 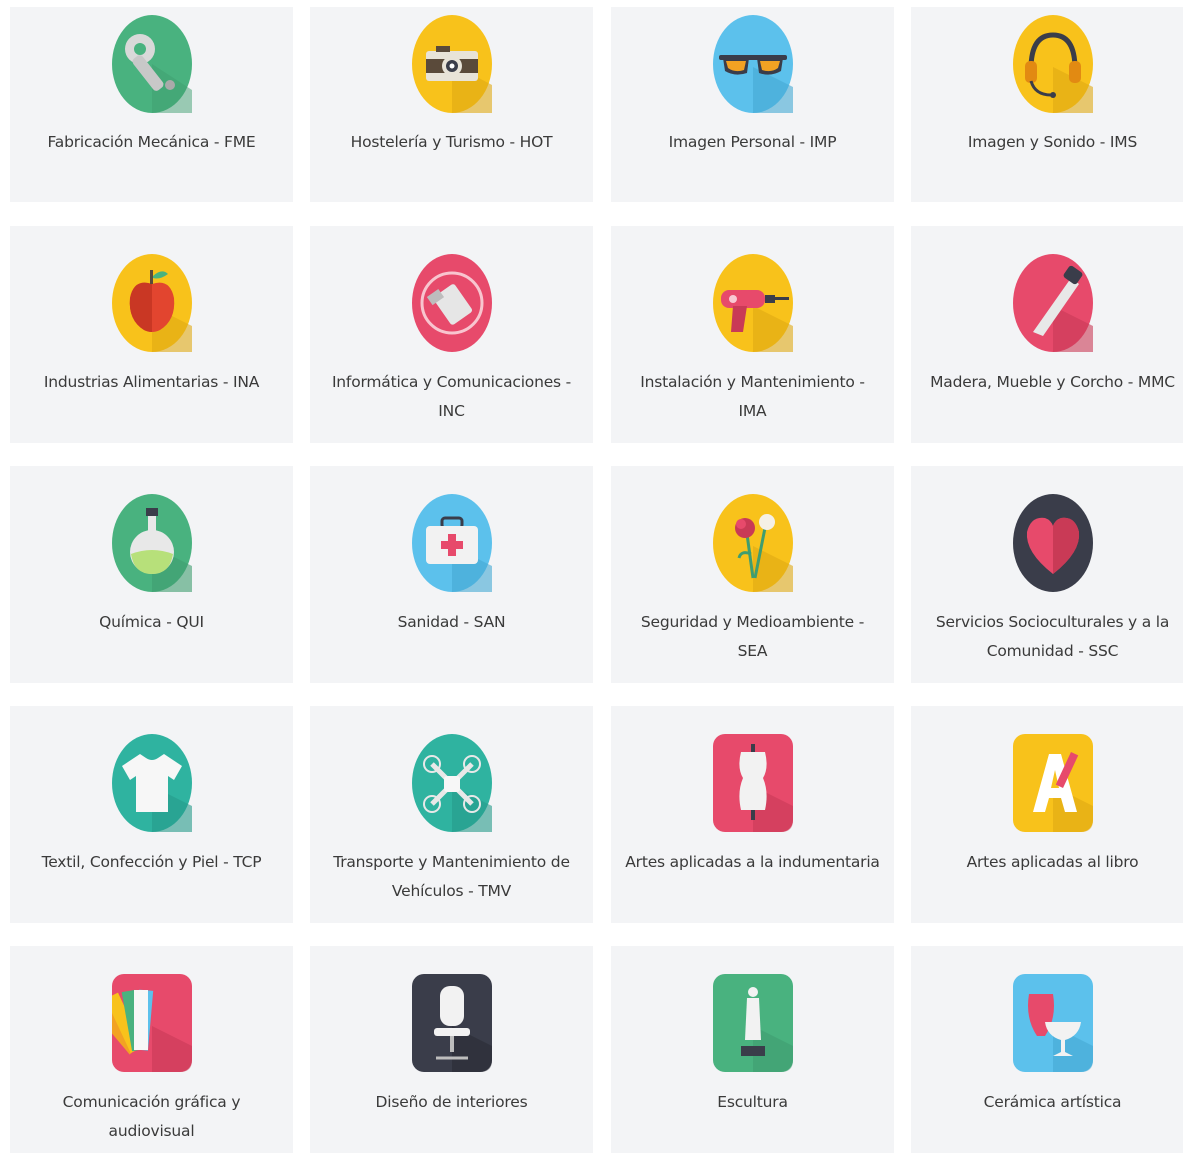 I want to click on category-card-ims: Imagen y Sonido - IMS, so click(x=1047, y=104).